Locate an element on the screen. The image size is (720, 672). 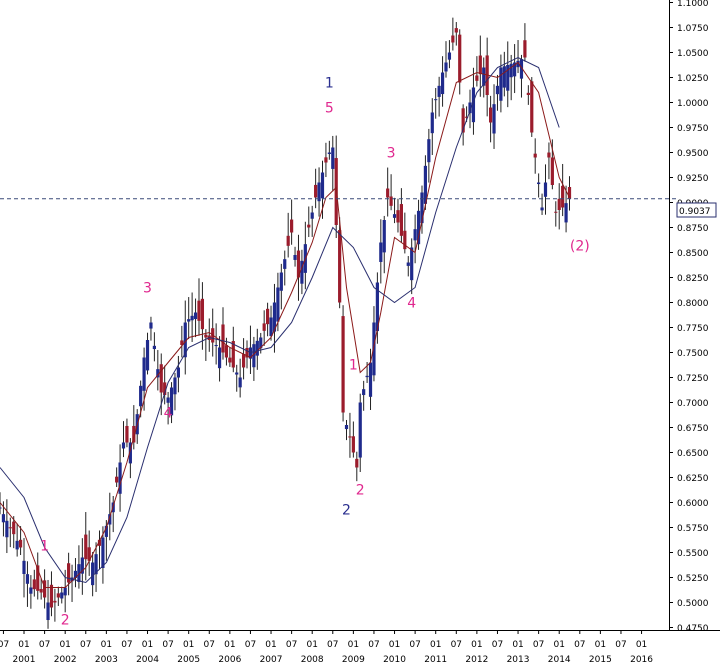
year-label: 2002 is located at coordinates (65, 660).